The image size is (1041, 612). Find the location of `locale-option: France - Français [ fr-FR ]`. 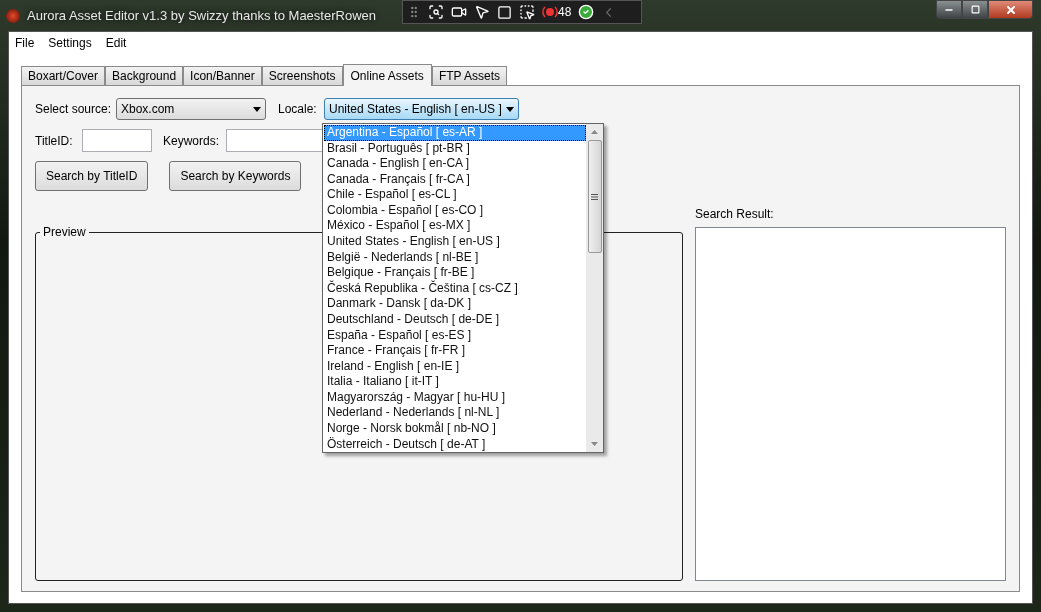

locale-option: France - Français [ fr-FR ] is located at coordinates (455, 351).